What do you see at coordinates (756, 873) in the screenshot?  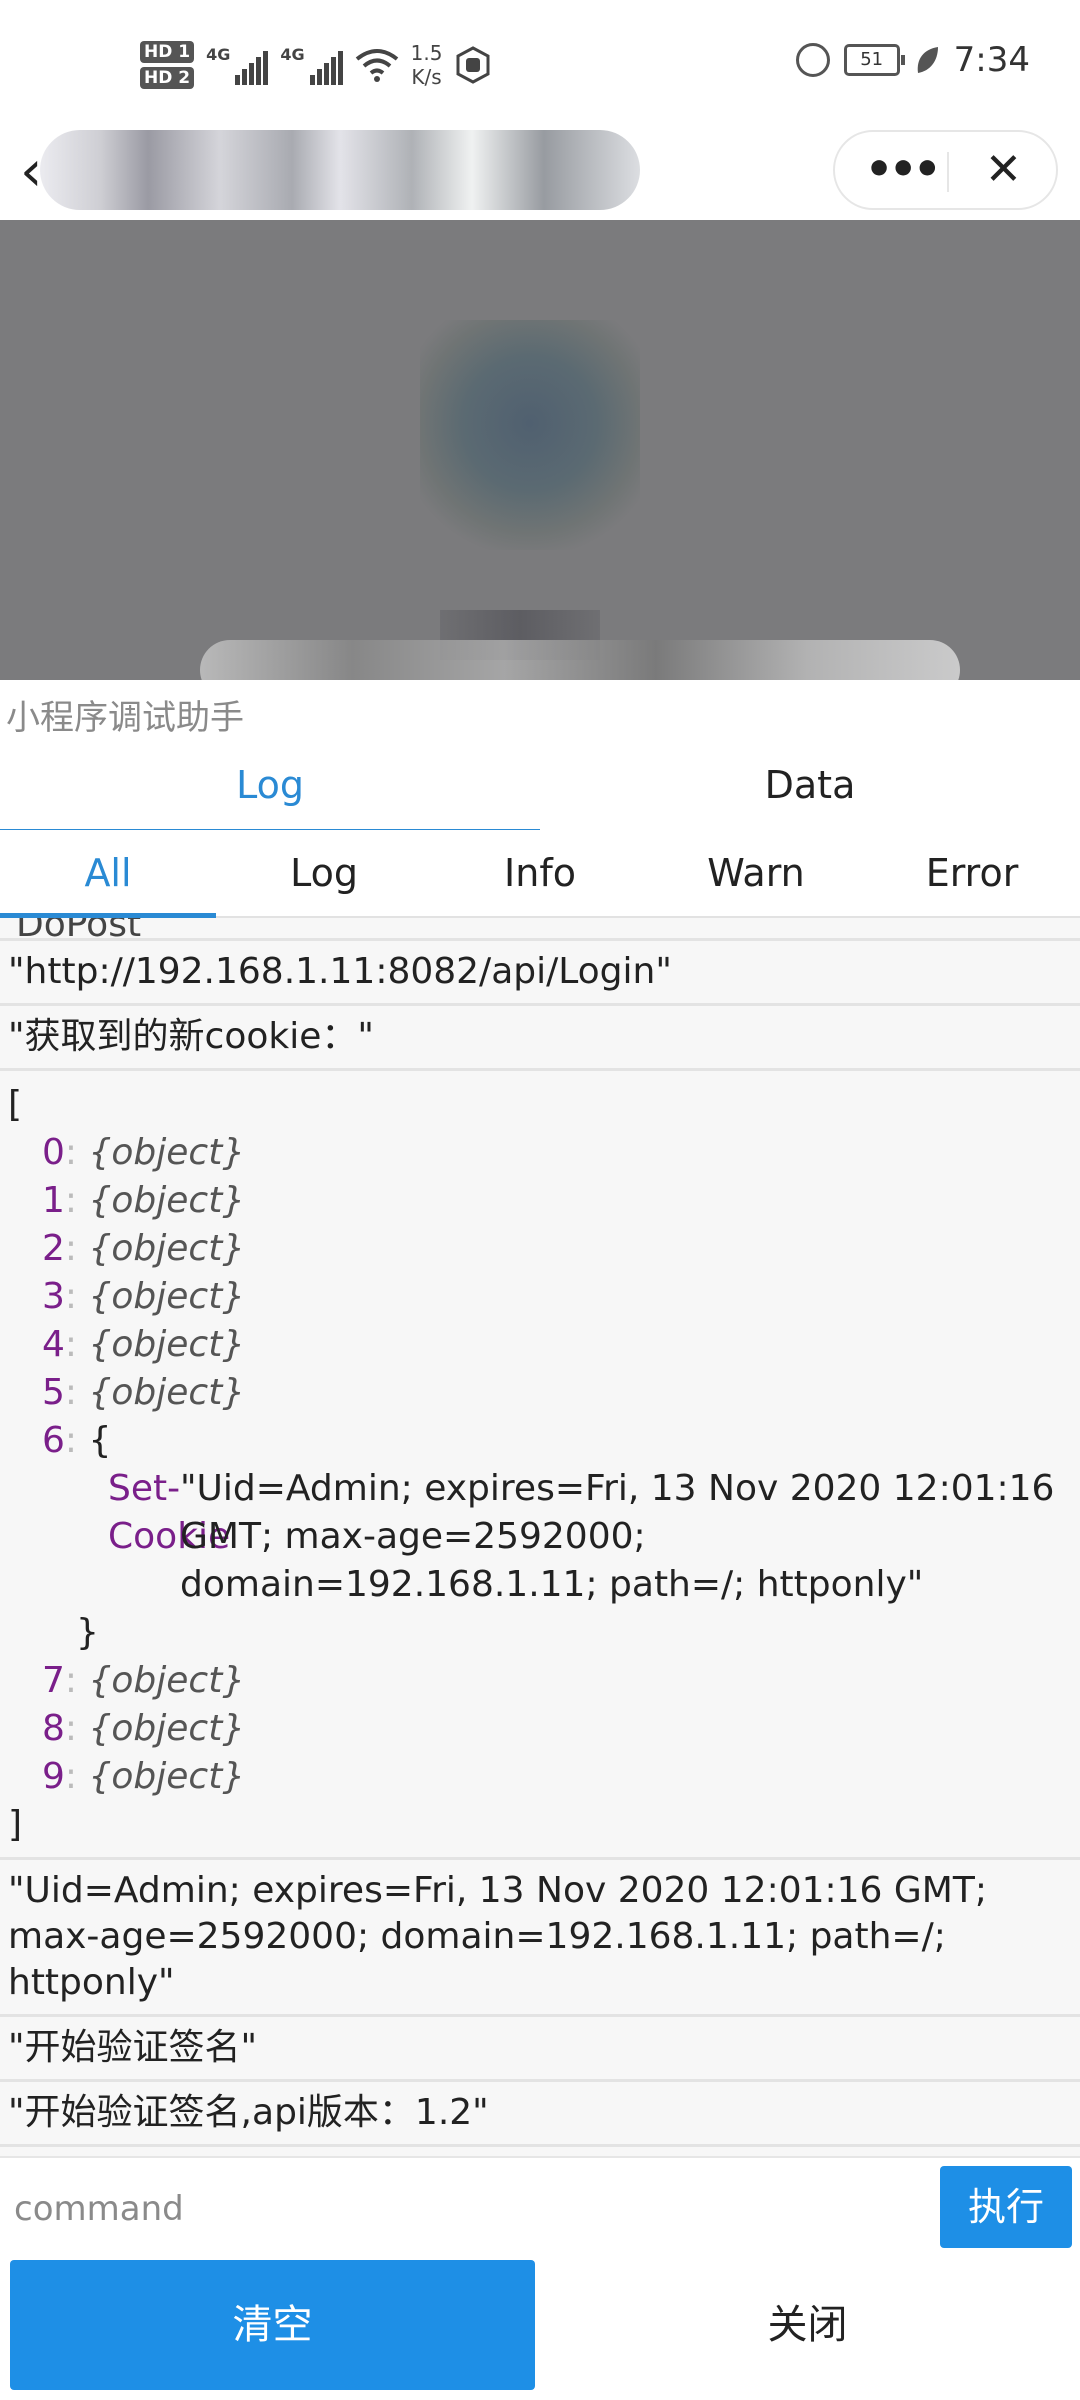 I see `filter-warn: Warn` at bounding box center [756, 873].